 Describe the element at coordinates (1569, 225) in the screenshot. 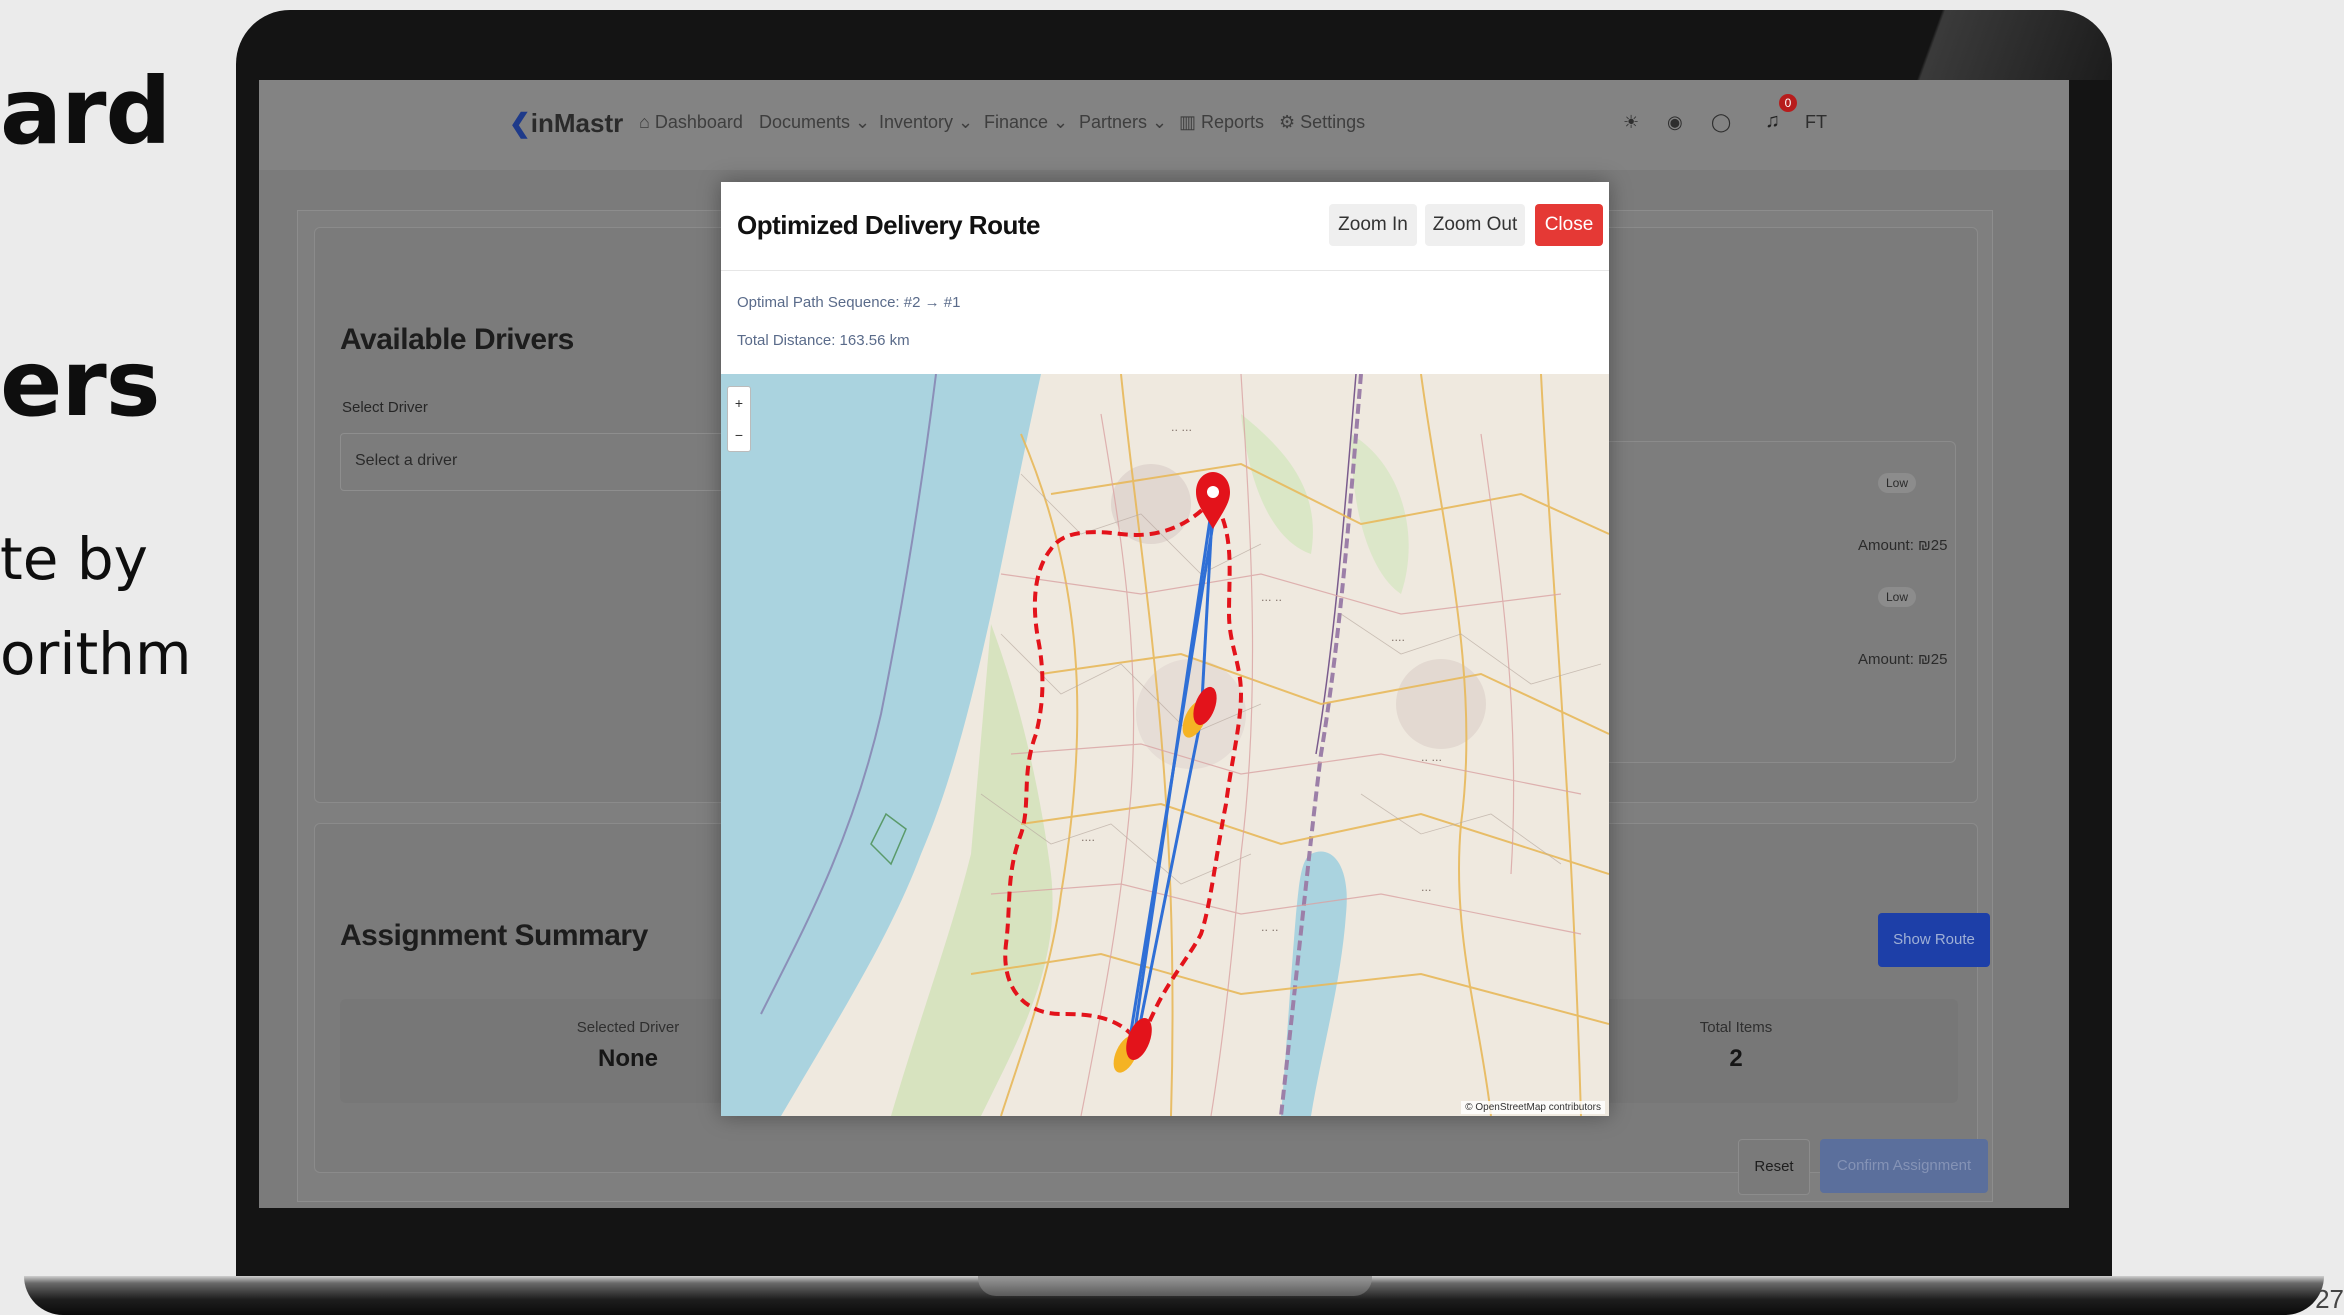

I see `close-button: Close` at that location.